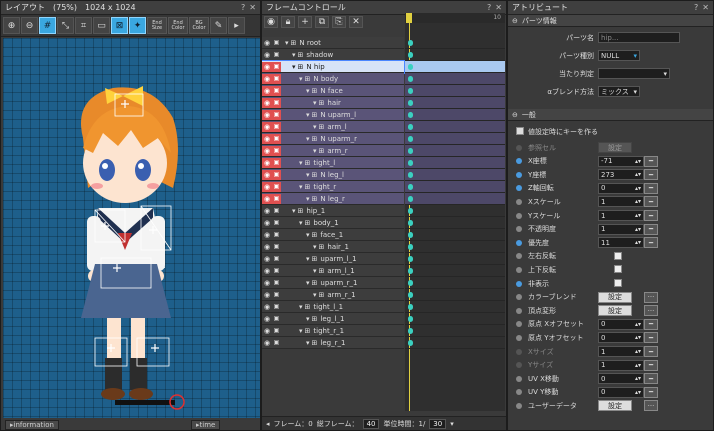  Describe the element at coordinates (333, 187) in the screenshot. I see `tree-row: ◉ ▣ ▾ ⊞ tight_r` at that location.